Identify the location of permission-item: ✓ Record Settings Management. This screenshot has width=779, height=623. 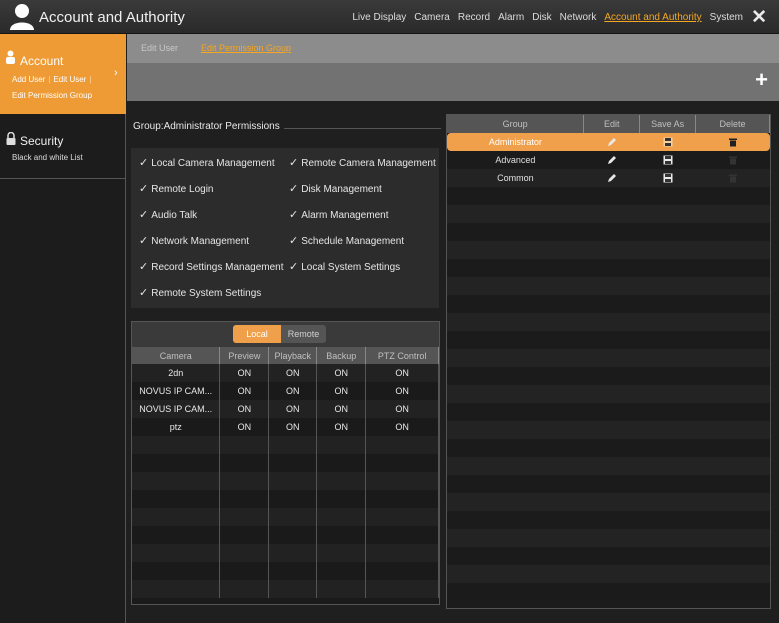
(211, 266).